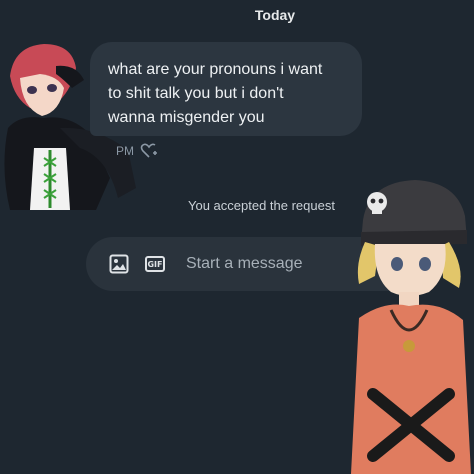  Describe the element at coordinates (186, 117) in the screenshot. I see `message-line-3: wanna misgender you` at that location.